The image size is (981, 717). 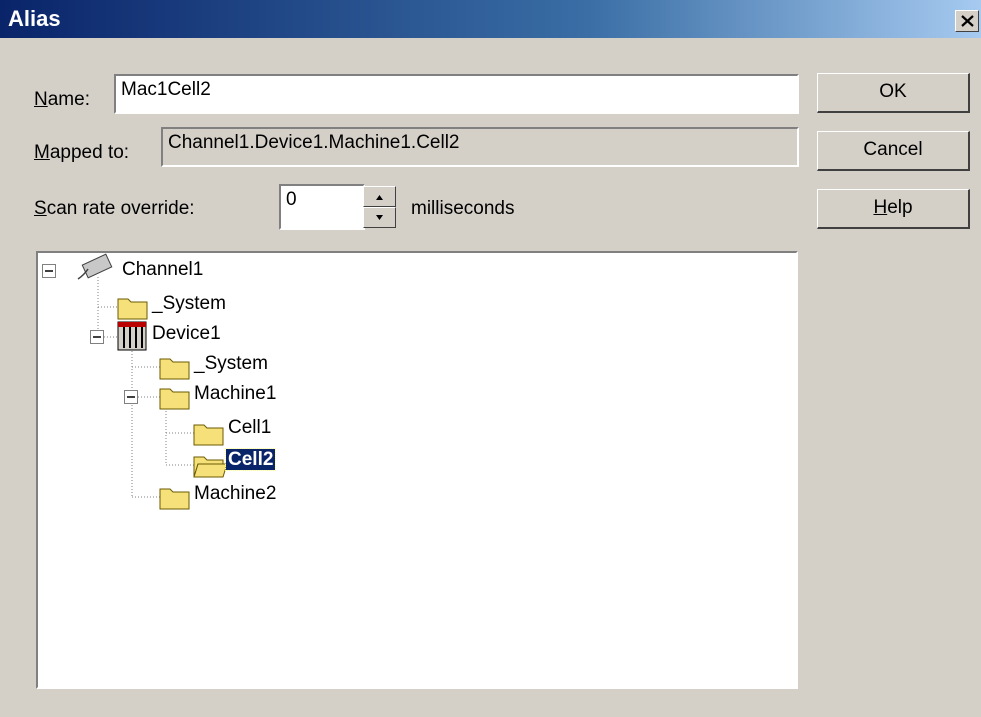 I want to click on scan-rate-unit: milliseconds, so click(x=463, y=208).